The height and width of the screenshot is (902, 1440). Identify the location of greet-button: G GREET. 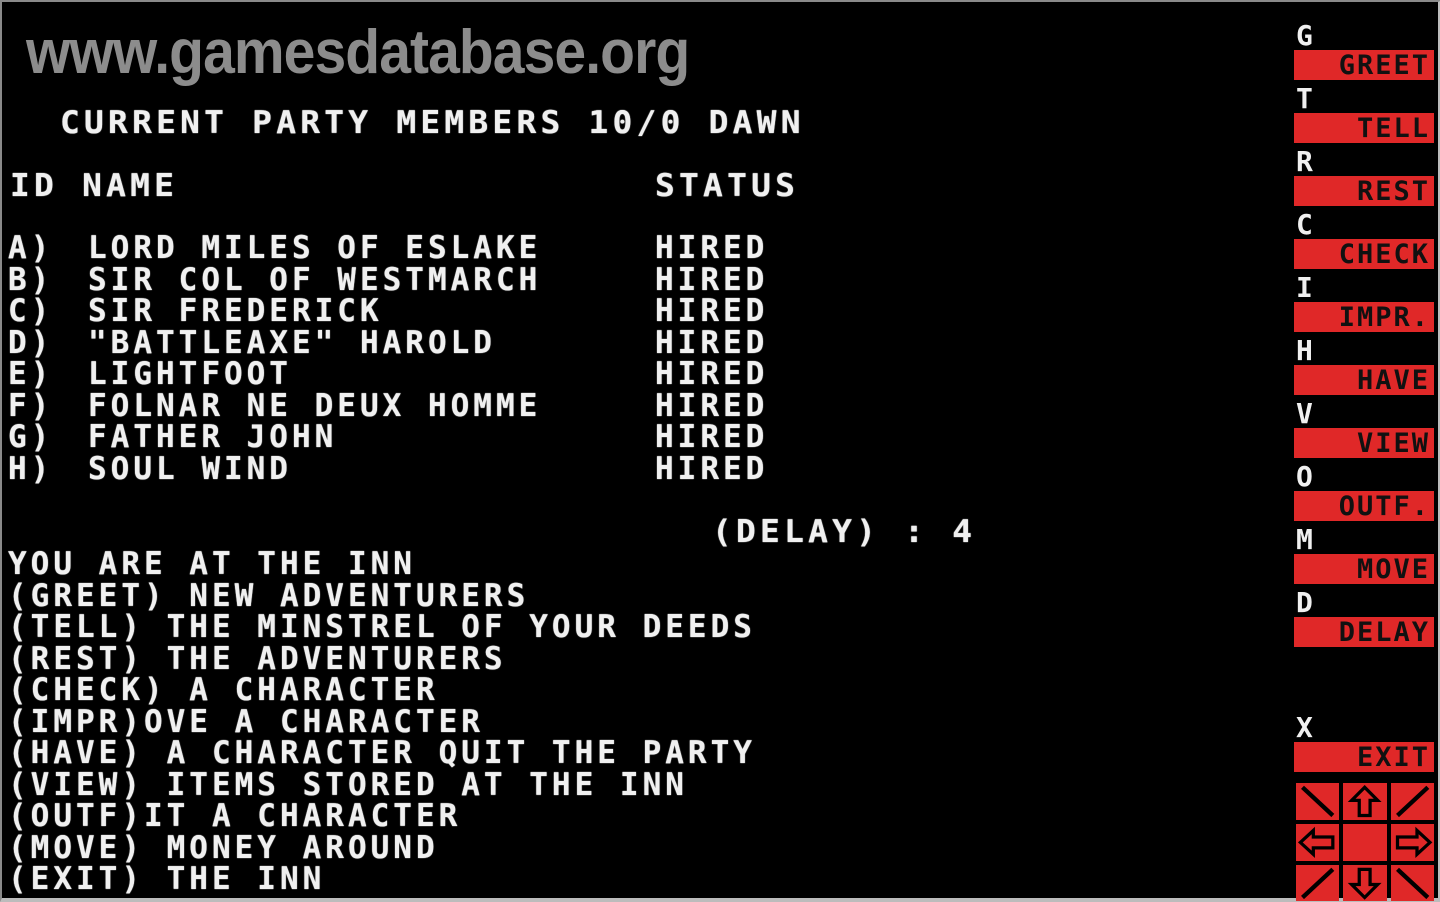
(1364, 53).